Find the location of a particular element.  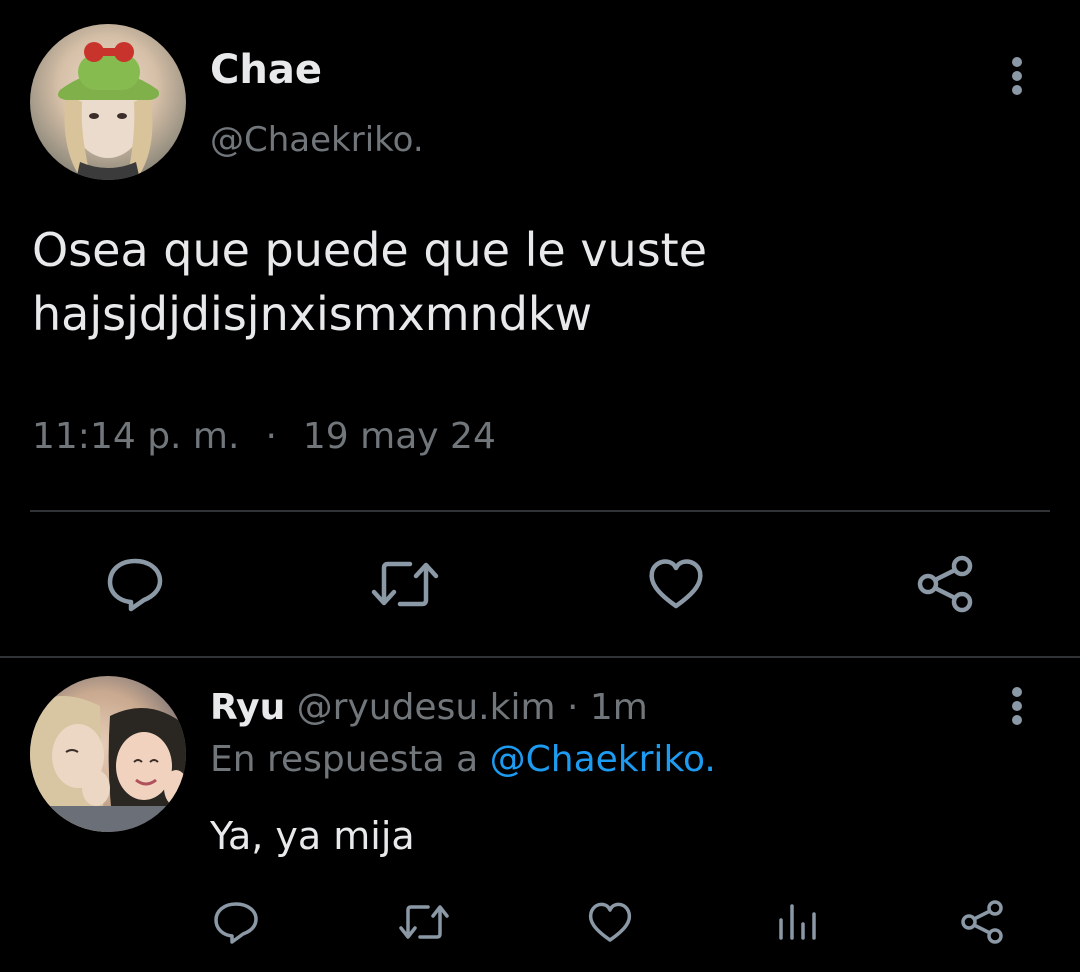

reply-prefix: En respuesta a is located at coordinates (344, 759).